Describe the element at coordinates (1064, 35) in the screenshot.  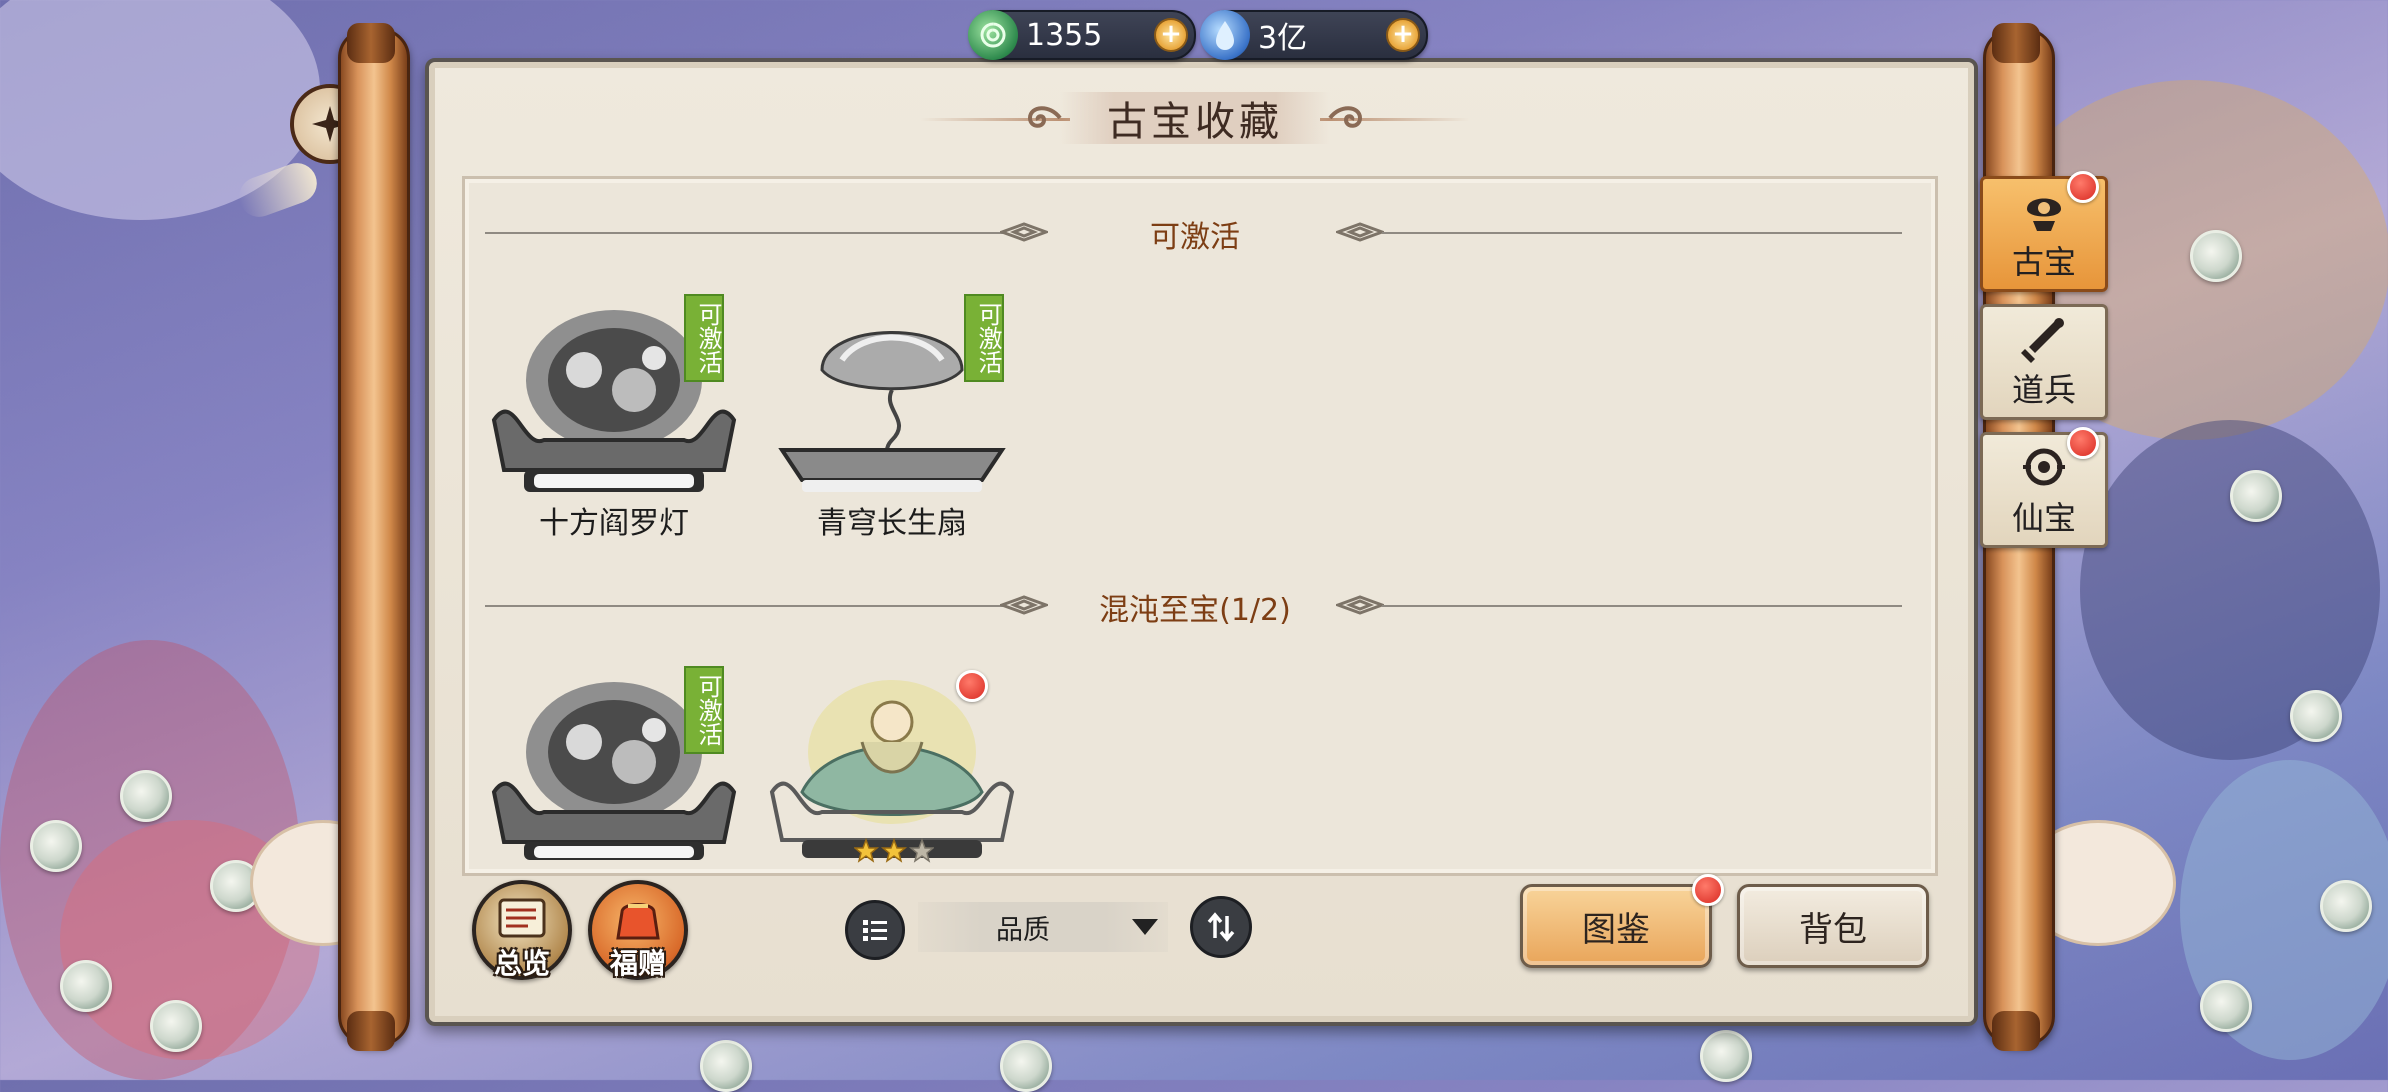
I see `jade-amount: 1355` at that location.